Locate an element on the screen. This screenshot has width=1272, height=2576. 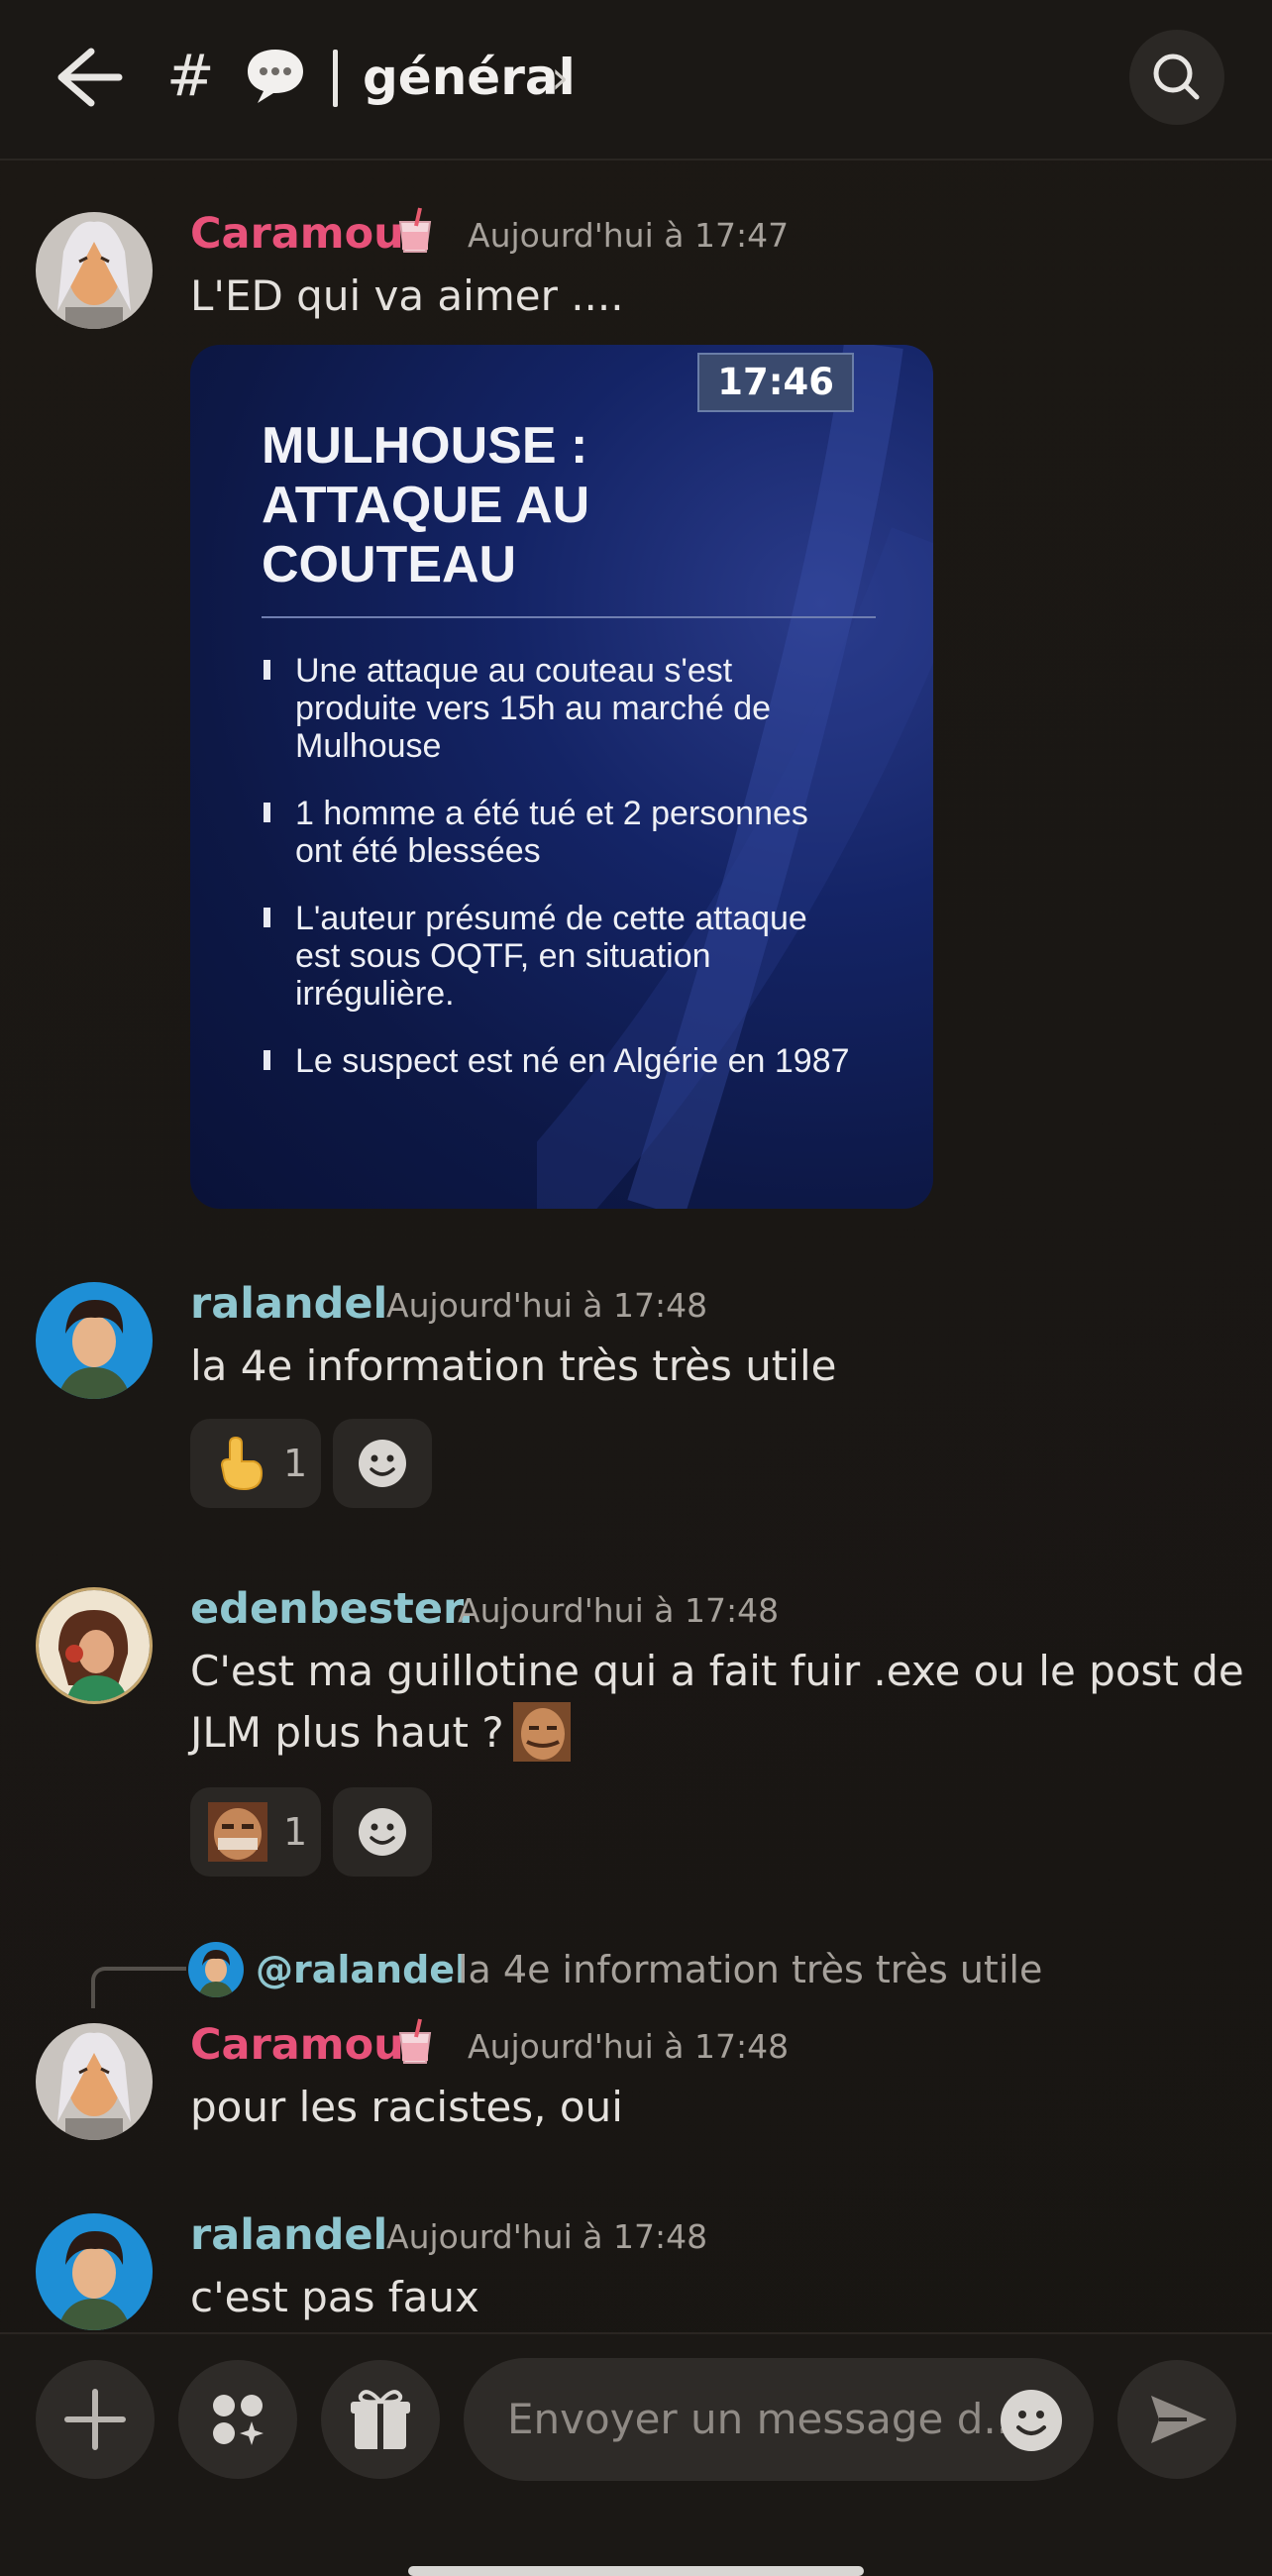
gift-button is located at coordinates (381, 2419).